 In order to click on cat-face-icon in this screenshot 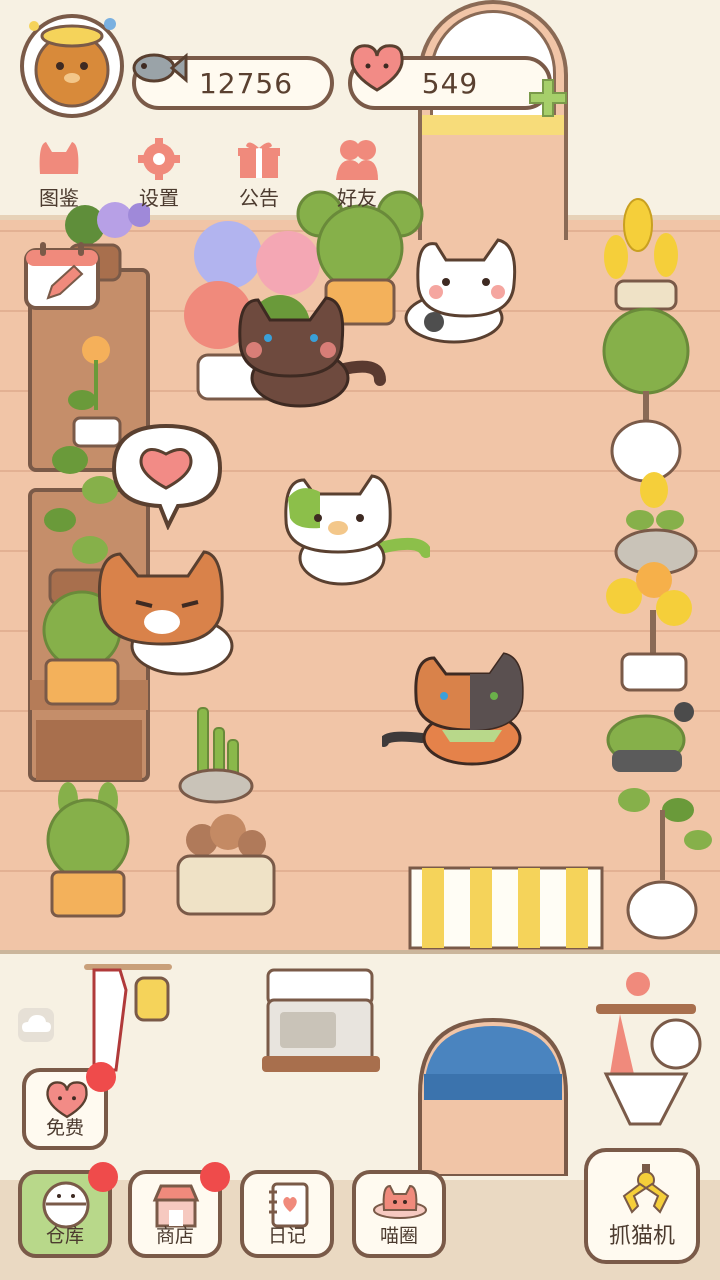, I will do `click(59, 158)`.